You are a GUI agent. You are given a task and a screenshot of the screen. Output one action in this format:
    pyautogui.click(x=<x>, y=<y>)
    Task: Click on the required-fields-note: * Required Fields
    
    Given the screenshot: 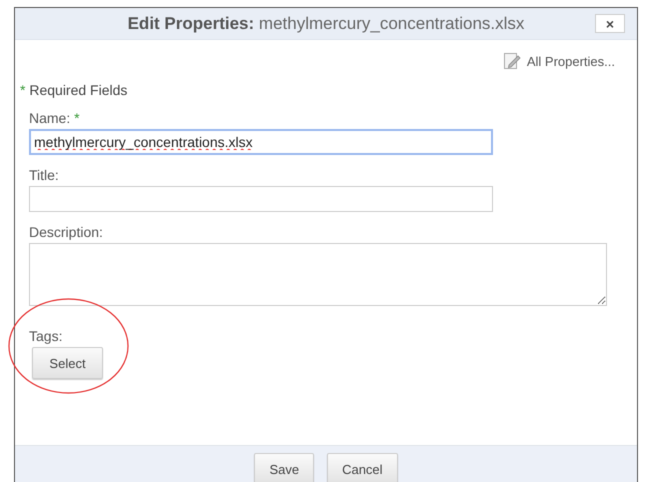 What is the action you would take?
    pyautogui.click(x=74, y=90)
    